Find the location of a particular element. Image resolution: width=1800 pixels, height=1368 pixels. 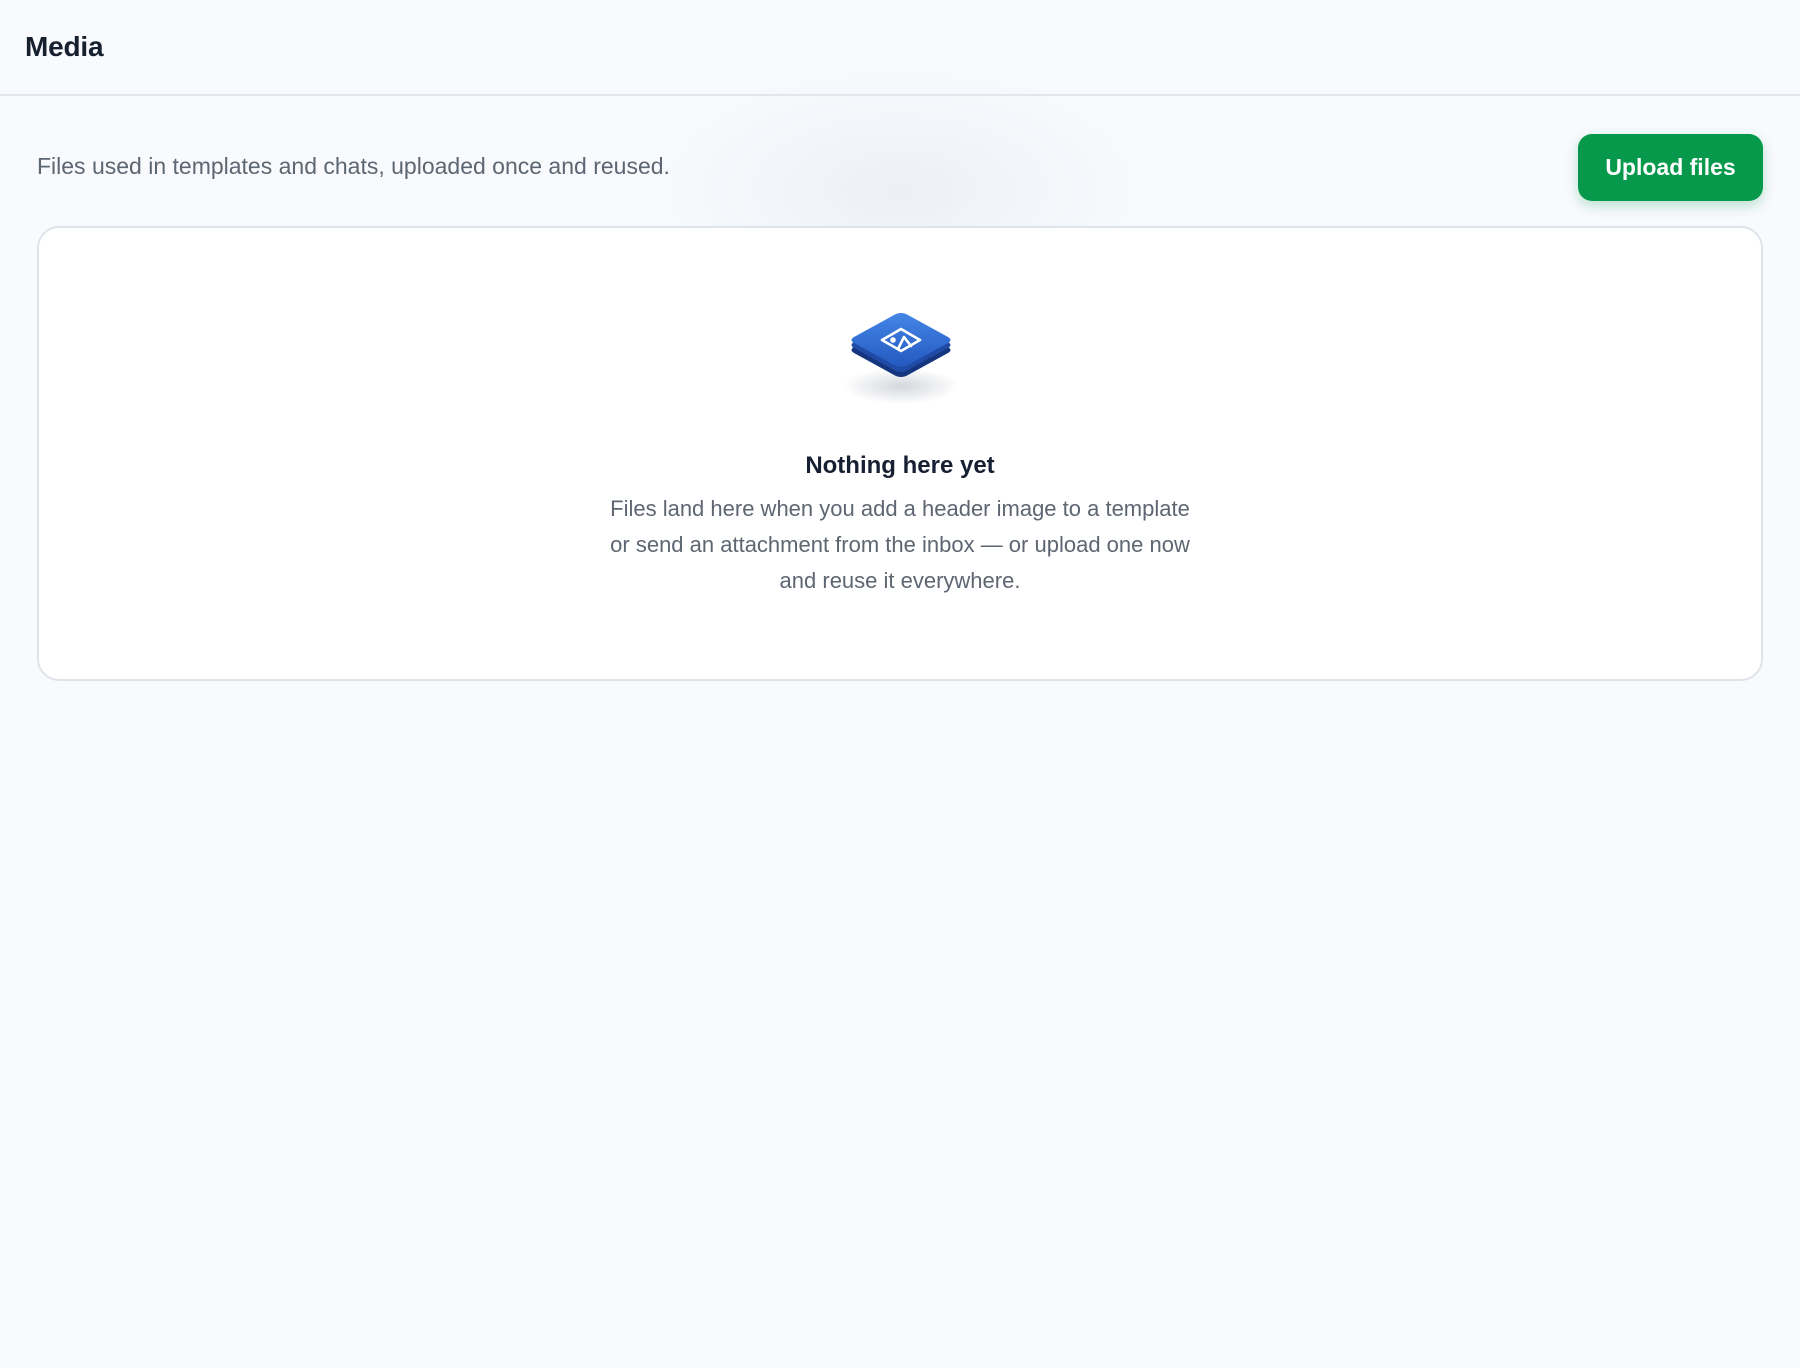

page-header: Media is located at coordinates (900, 48).